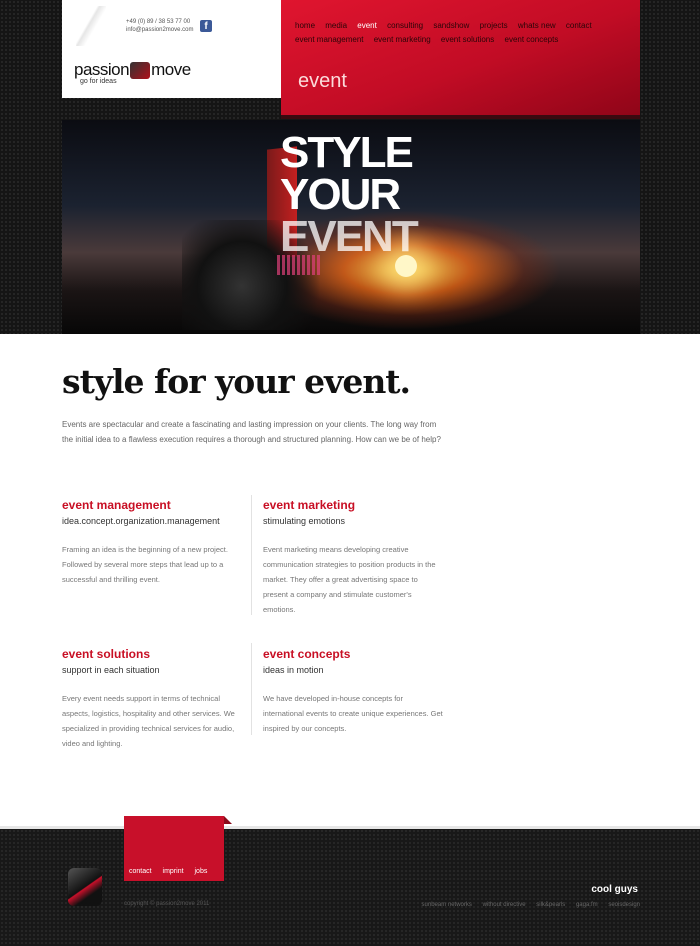 The width and height of the screenshot is (700, 946). What do you see at coordinates (504, 905) in the screenshot?
I see `partner-link: without directive` at bounding box center [504, 905].